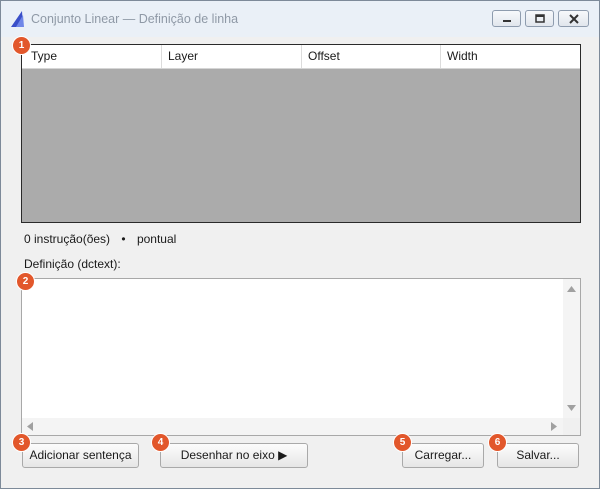  I want to click on status-row: 0 instrução(ões) • pontual, so click(104, 239).